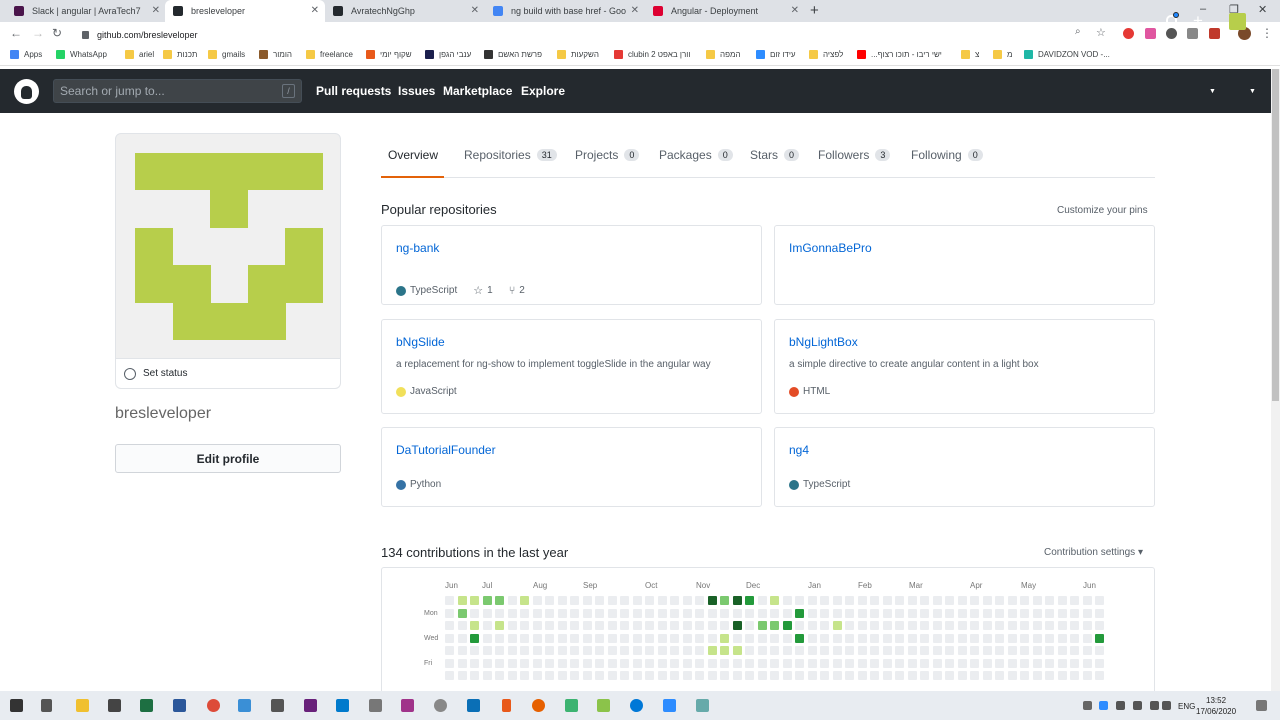  What do you see at coordinates (669, 705) in the screenshot?
I see `zoom-app-icon` at bounding box center [669, 705].